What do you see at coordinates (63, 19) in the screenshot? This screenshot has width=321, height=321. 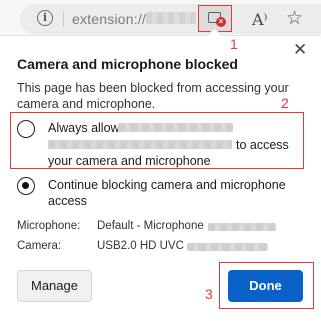 I see `address-separator` at bounding box center [63, 19].